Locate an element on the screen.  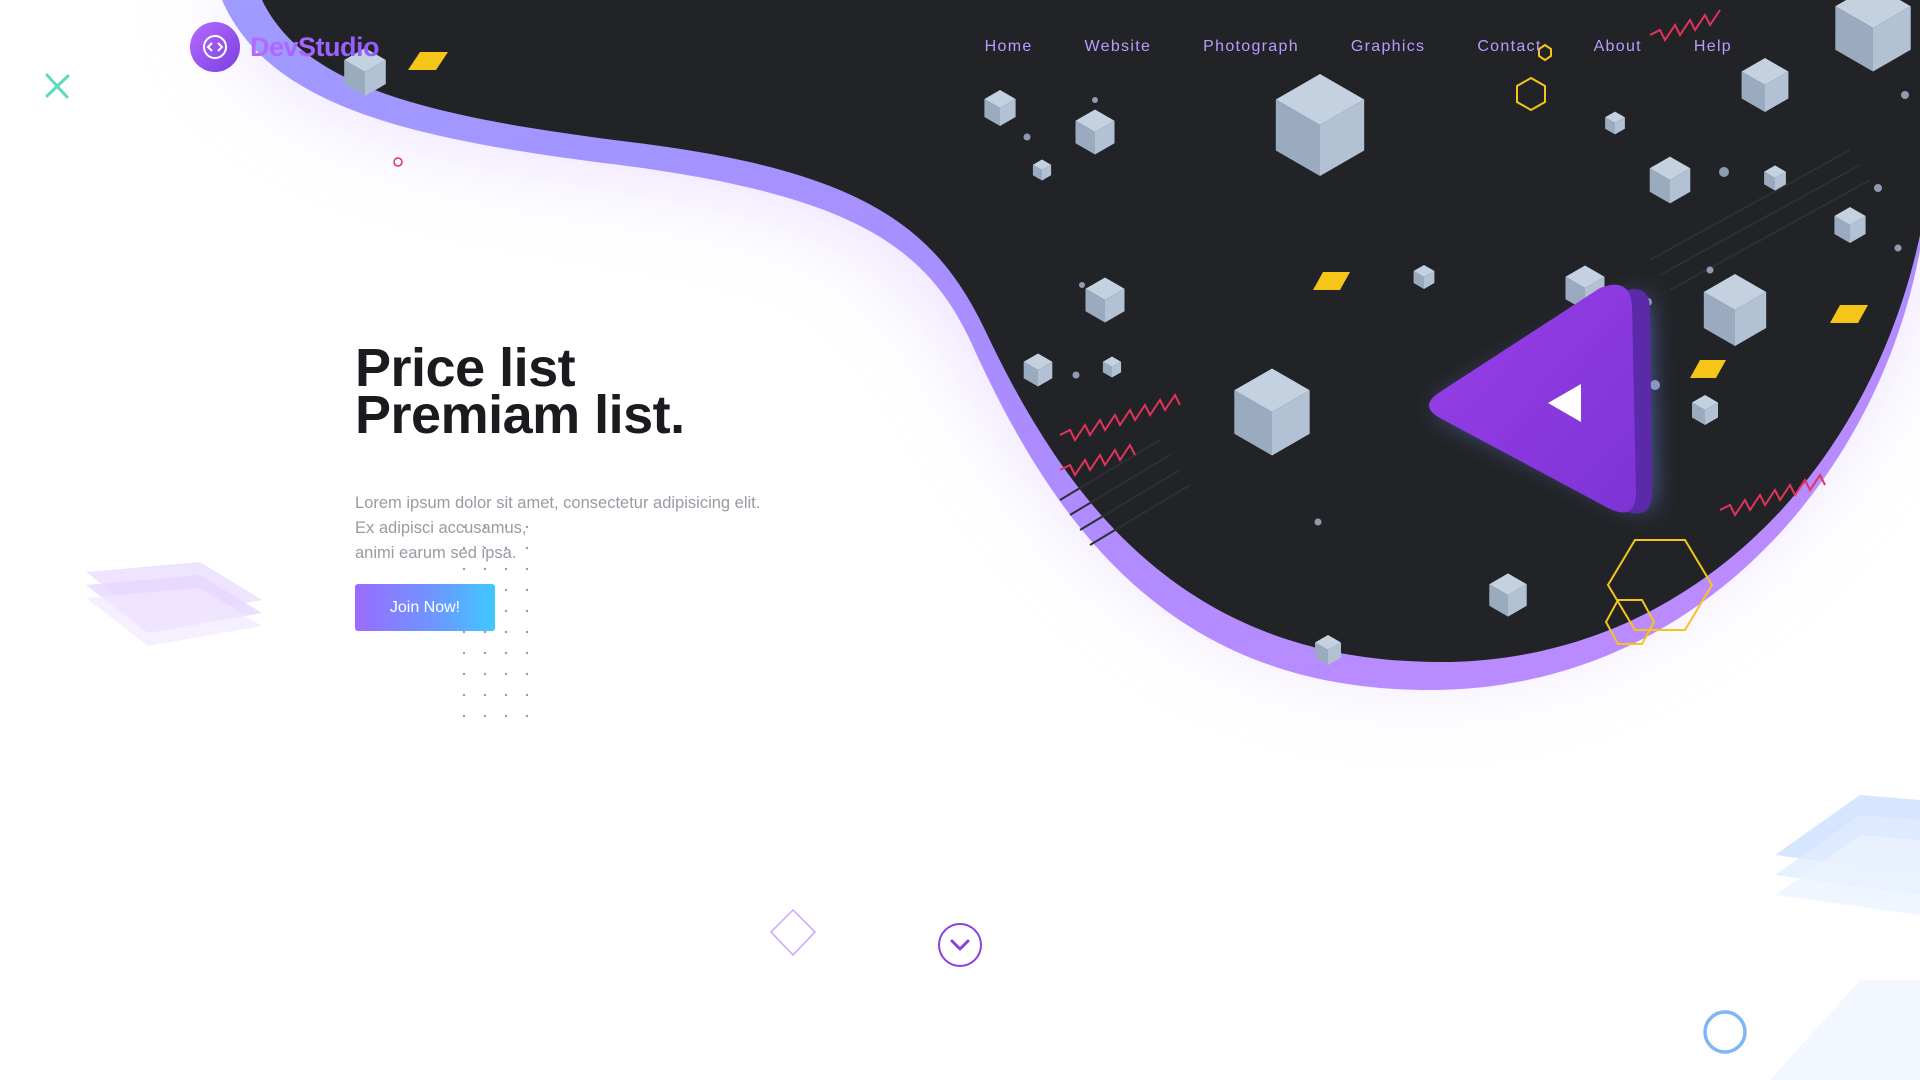
nav-contact: Contact is located at coordinates (1509, 47).